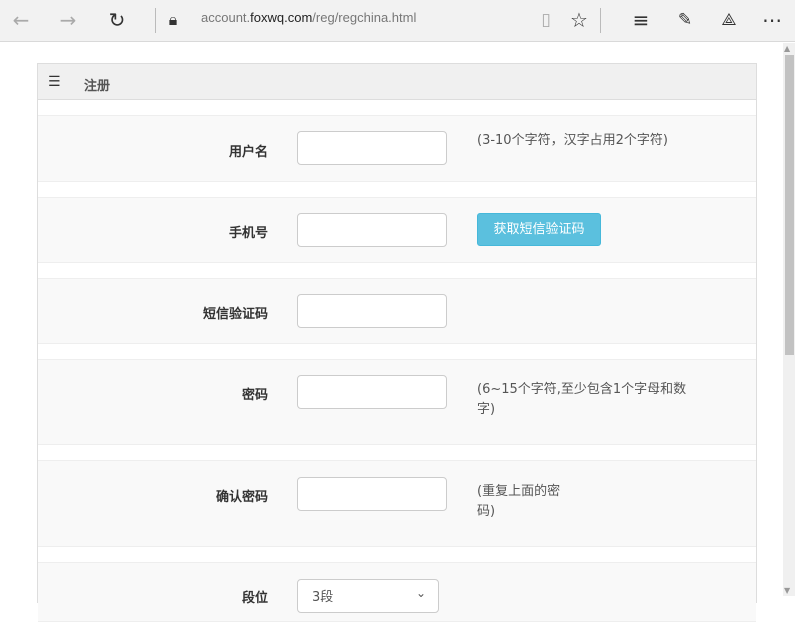 This screenshot has height=622, width=795. Describe the element at coordinates (372, 494) in the screenshot. I see `confirm-password-input` at that location.